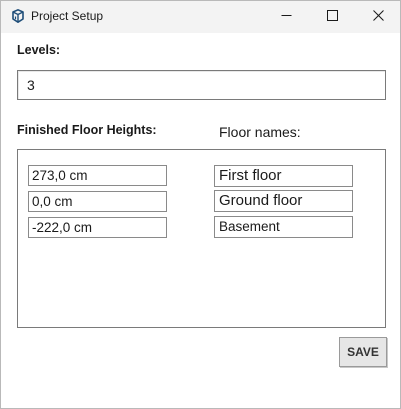 This screenshot has height=409, width=401. I want to click on window-title: Project Setup, so click(67, 16).